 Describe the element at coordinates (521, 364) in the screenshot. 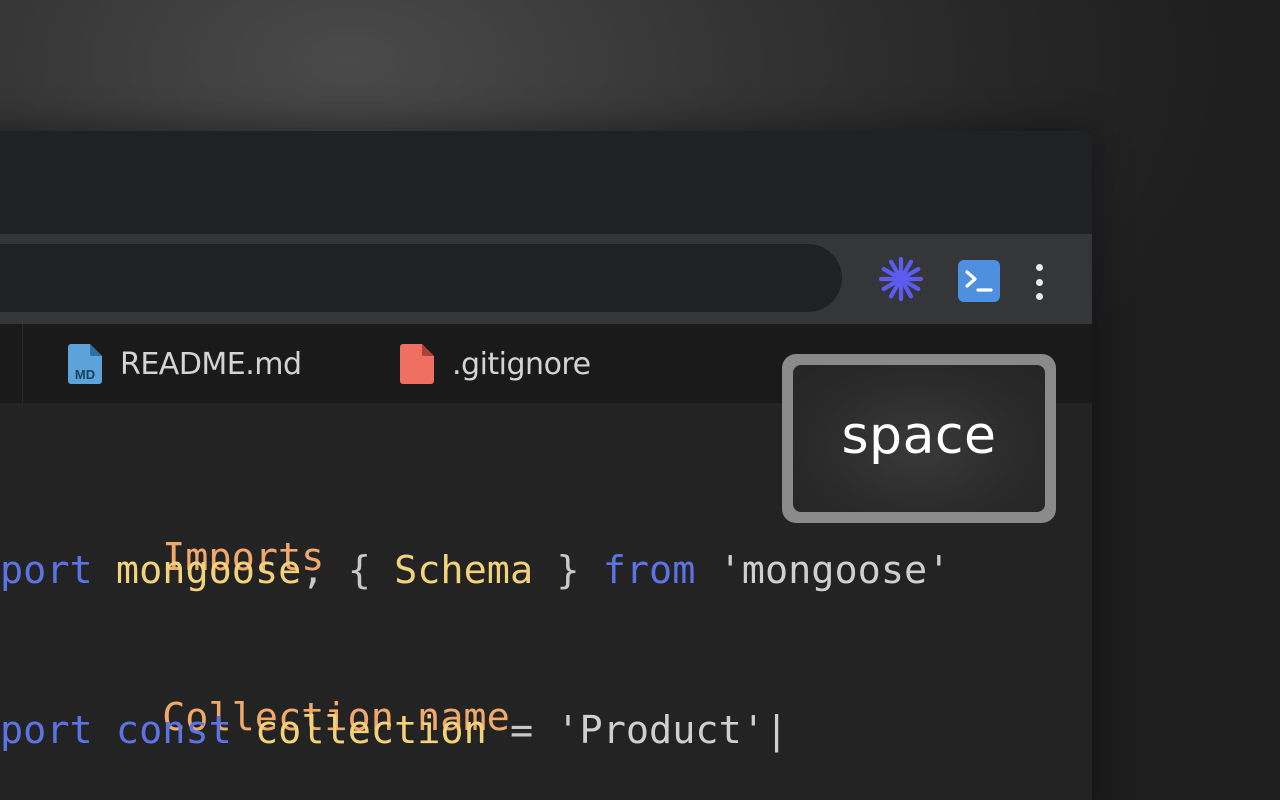

I see `tab-label: .gitignore` at that location.